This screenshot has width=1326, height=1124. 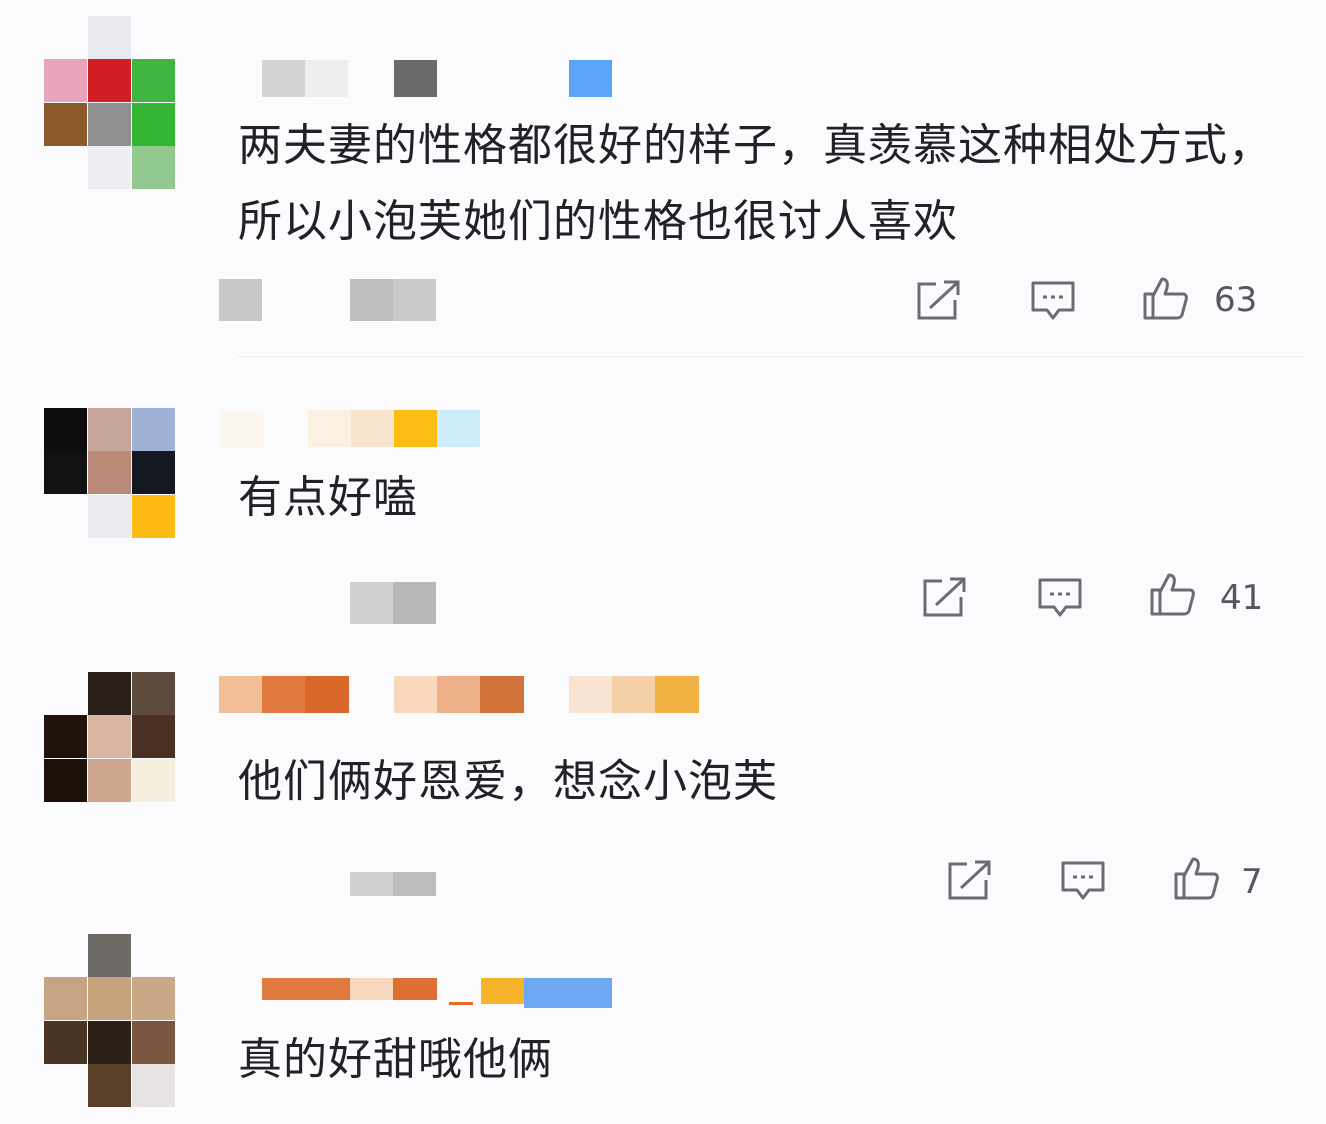 I want to click on comment-text: 有点好嗑, so click(x=328, y=497).